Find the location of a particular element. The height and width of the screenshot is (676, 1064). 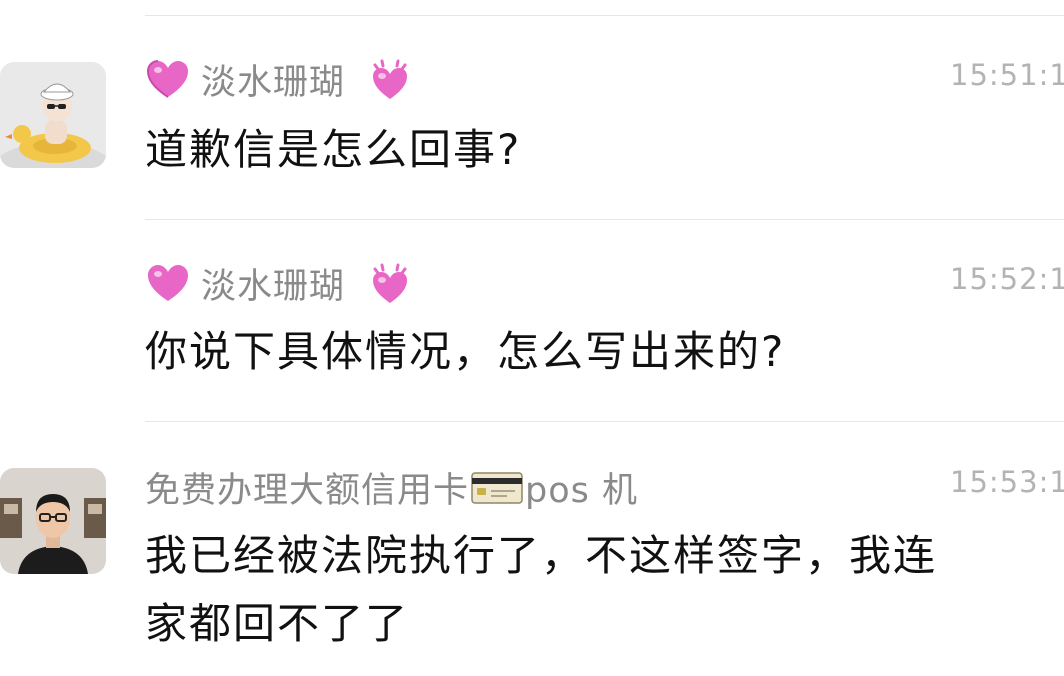

sender-row-3: 免费办理大额信用卡 pos 机 is located at coordinates (391, 487).